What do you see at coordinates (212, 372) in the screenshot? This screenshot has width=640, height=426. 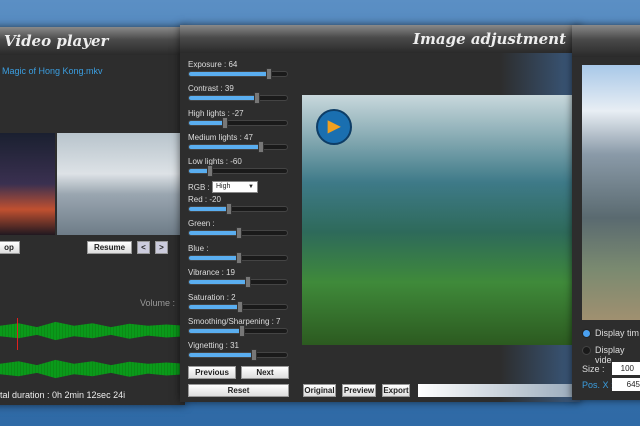 I see `previous-button: Previous` at bounding box center [212, 372].